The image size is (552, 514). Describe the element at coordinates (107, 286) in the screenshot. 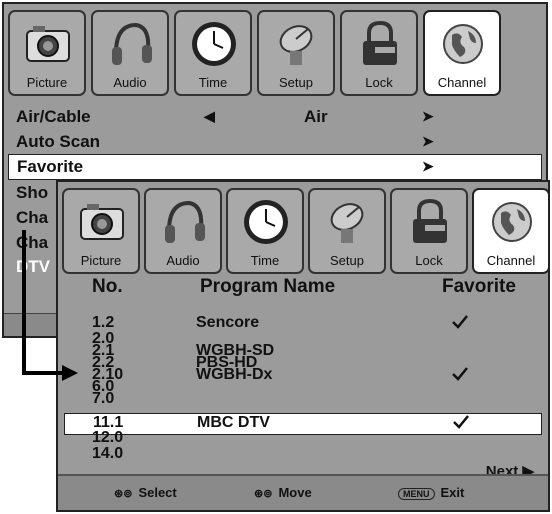

I see `column-header-no: No.` at that location.